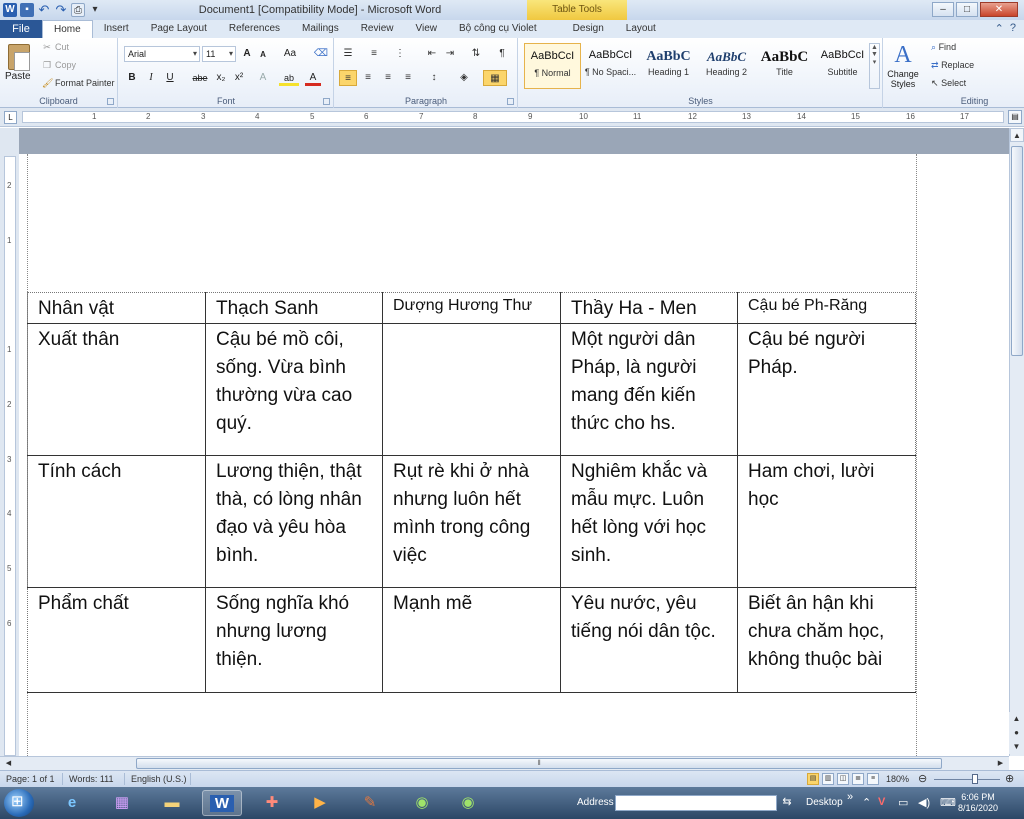 The height and width of the screenshot is (819, 1024). I want to click on zoom-in-icon: ⊕, so click(1009, 778).